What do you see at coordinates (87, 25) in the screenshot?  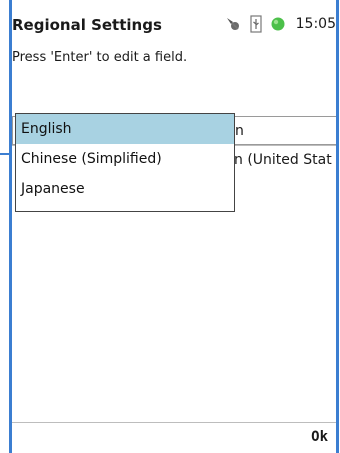 I see `page-title: Regional Settings` at bounding box center [87, 25].